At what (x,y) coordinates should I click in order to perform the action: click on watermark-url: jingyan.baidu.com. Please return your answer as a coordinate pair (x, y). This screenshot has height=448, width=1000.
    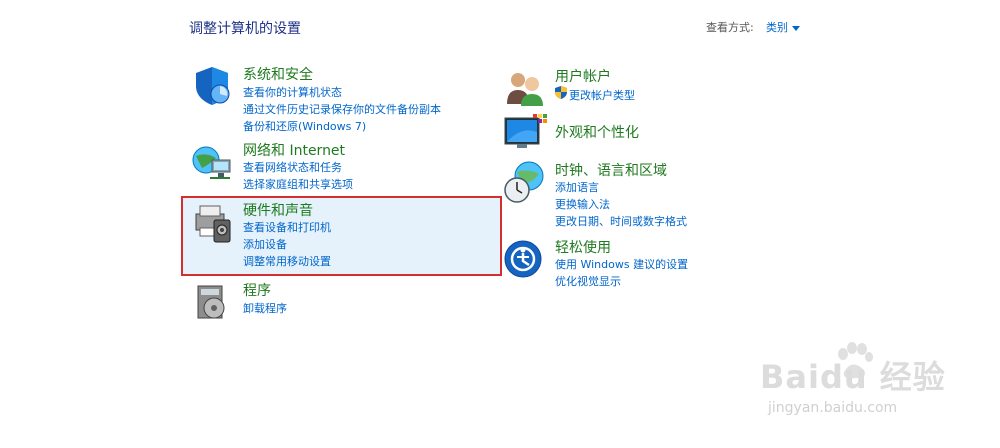
    Looking at the image, I should click on (833, 408).